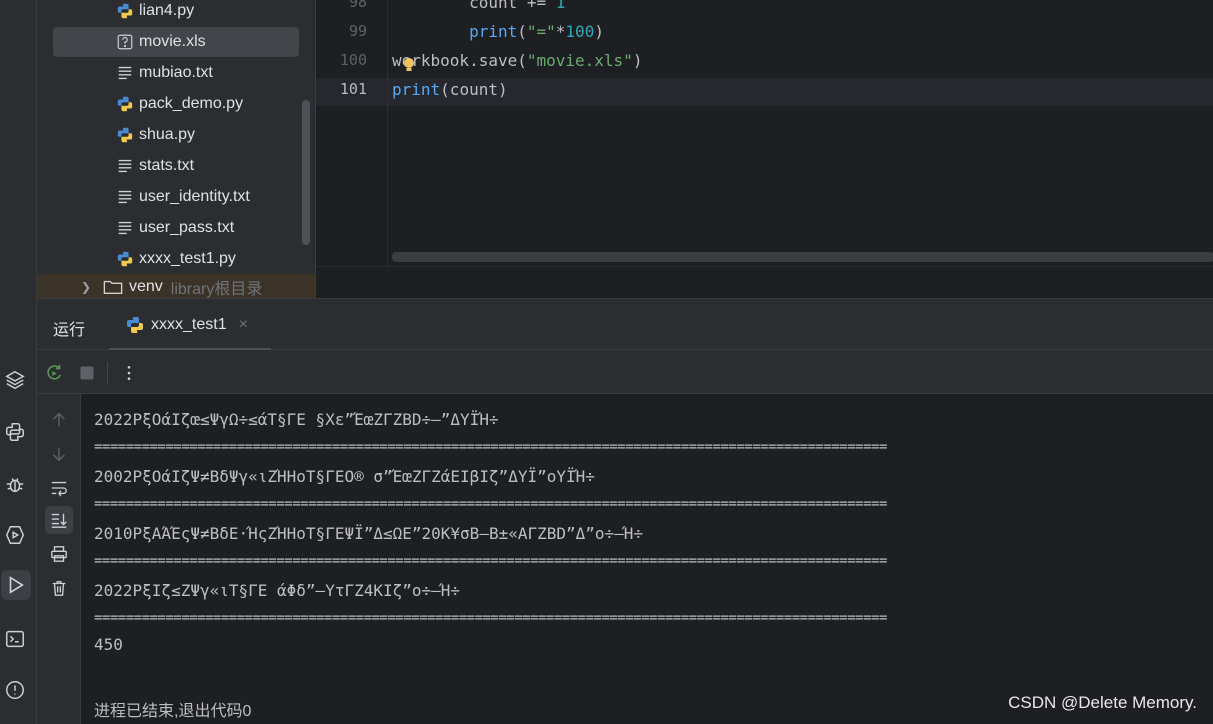 The height and width of the screenshot is (724, 1213). Describe the element at coordinates (15, 690) in the screenshot. I see `problems-icon` at that location.